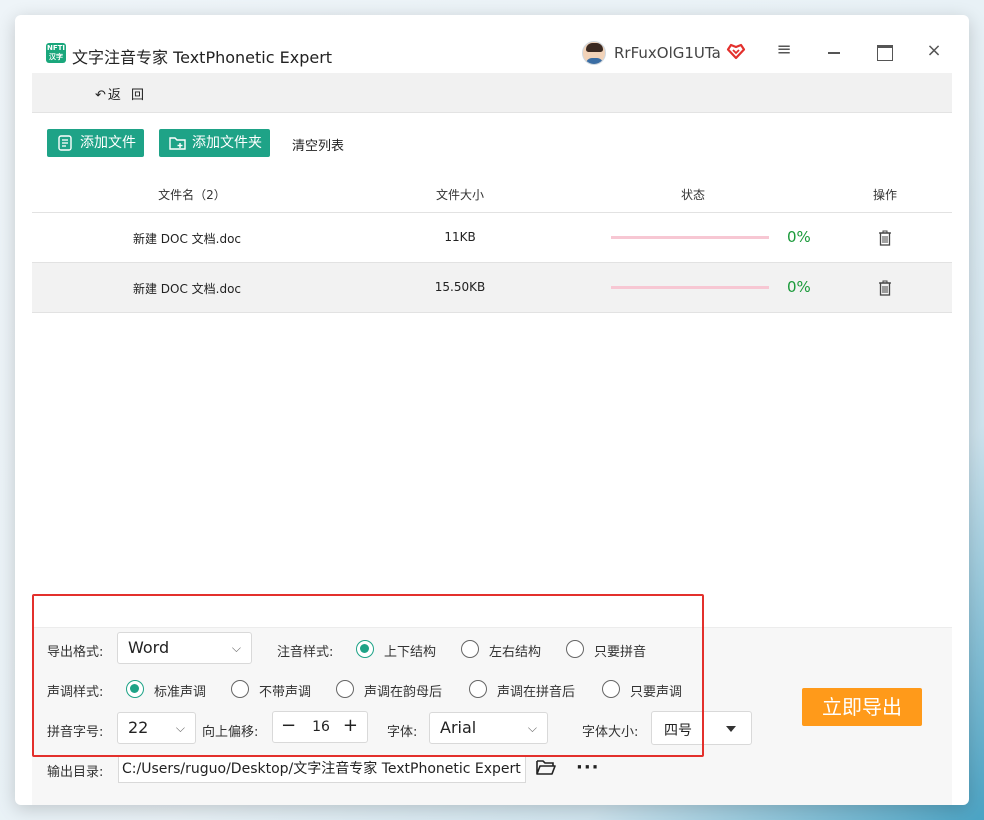 This screenshot has height=820, width=984. Describe the element at coordinates (320, 727) in the screenshot. I see `offset-stepper: − 16 +` at that location.